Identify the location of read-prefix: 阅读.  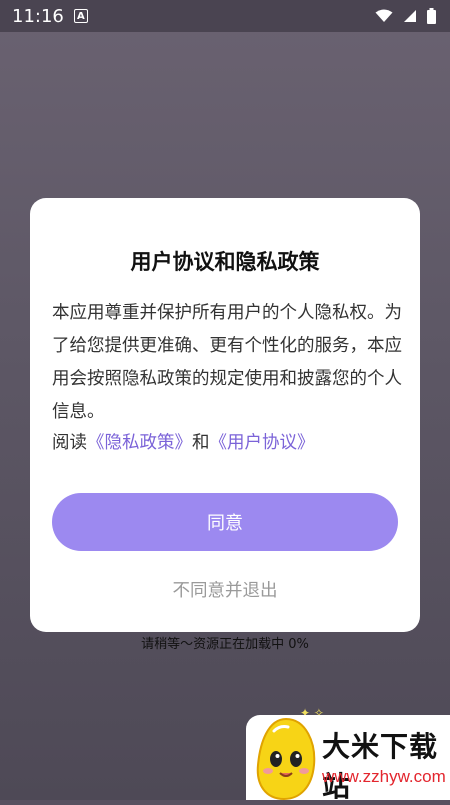
(69, 443).